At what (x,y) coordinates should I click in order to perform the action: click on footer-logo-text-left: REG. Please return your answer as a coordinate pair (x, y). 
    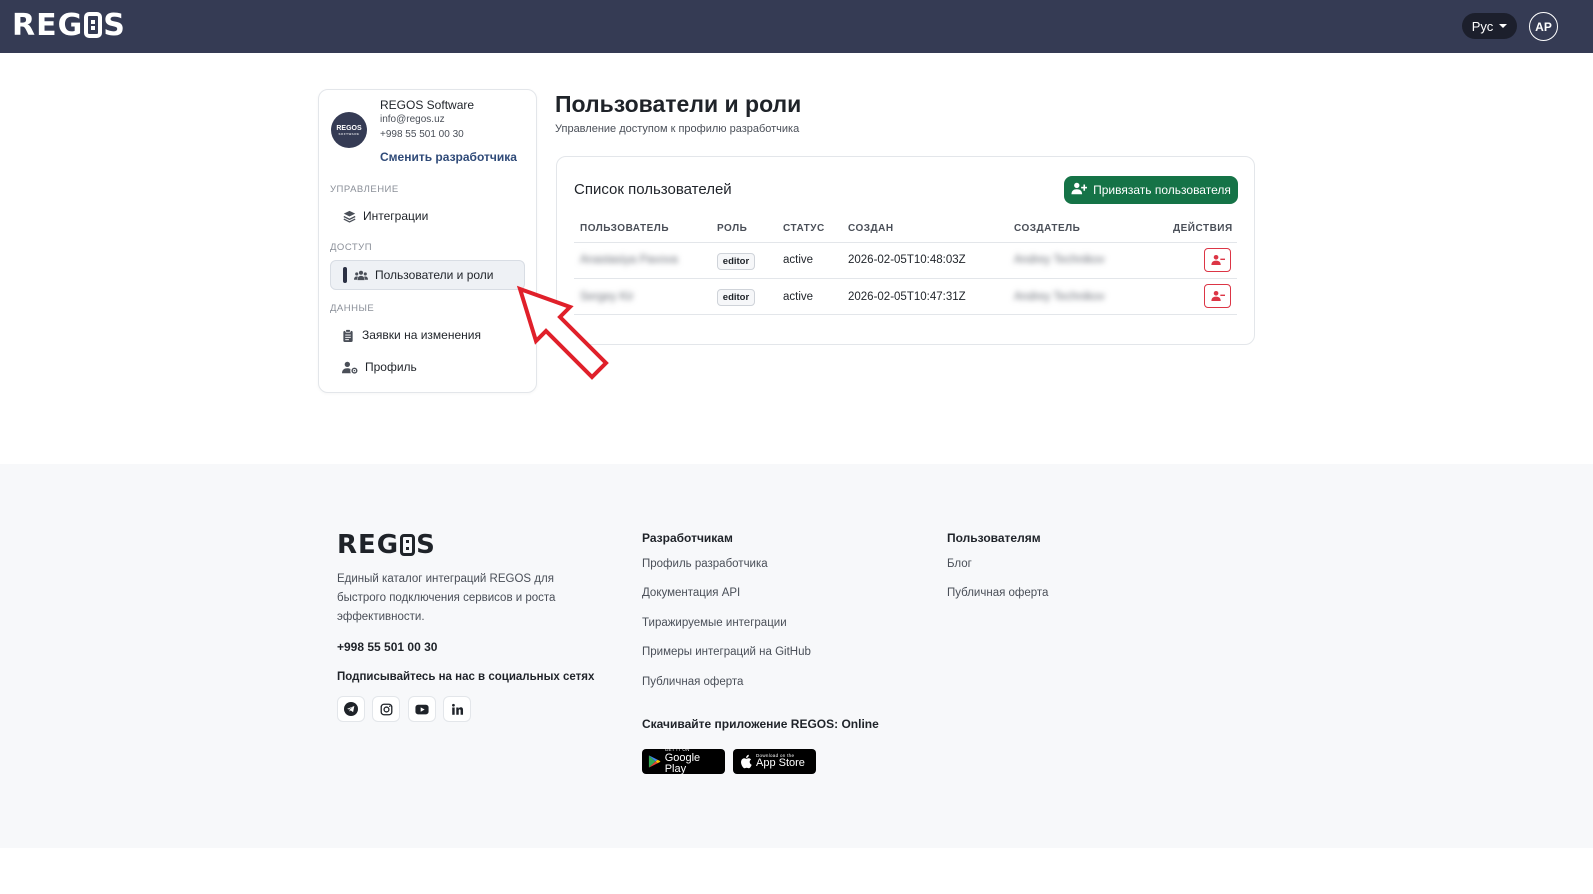
    Looking at the image, I should click on (368, 545).